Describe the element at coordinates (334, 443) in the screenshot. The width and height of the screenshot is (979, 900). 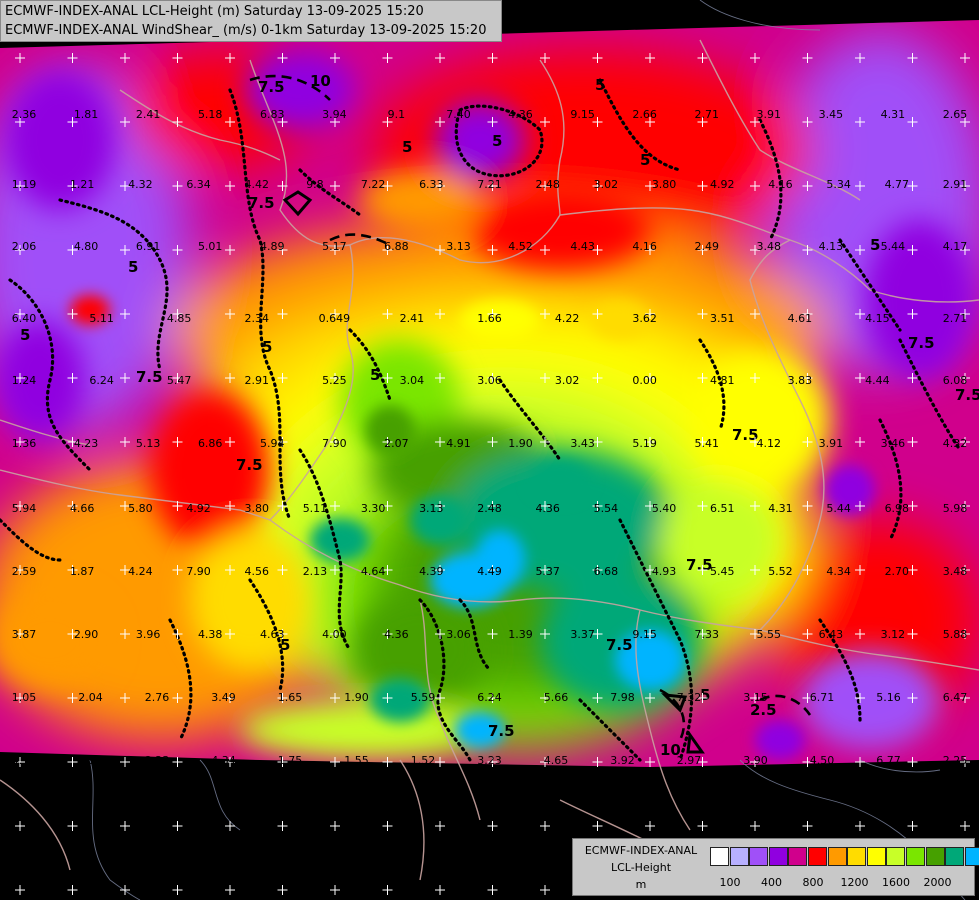
I see `grid-value: 7.90` at that location.